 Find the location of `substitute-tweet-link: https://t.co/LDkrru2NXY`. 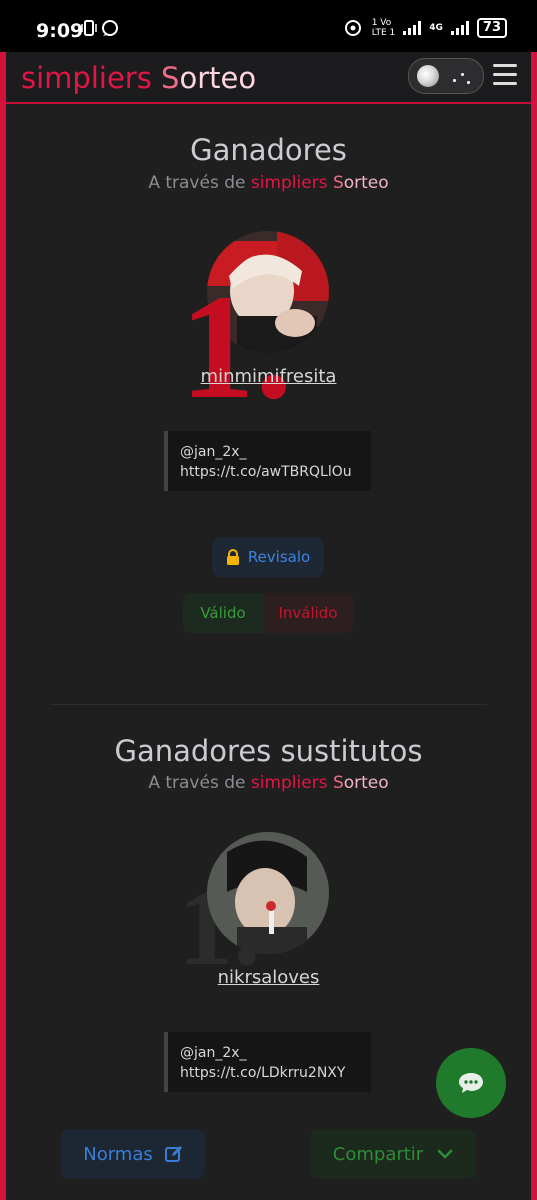

substitute-tweet-link: https://t.co/LDkrru2NXY is located at coordinates (269, 1073).